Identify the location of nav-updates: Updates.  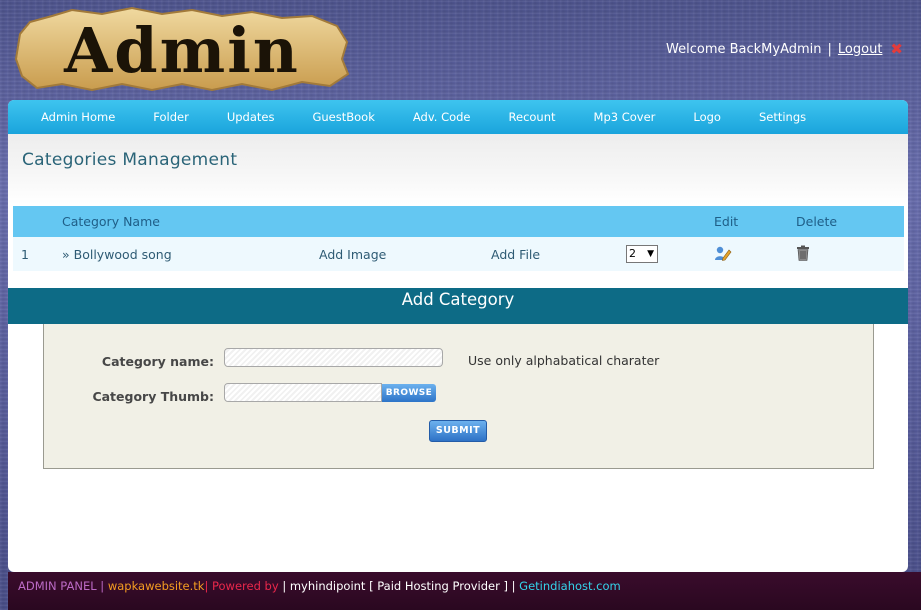
(251, 117).